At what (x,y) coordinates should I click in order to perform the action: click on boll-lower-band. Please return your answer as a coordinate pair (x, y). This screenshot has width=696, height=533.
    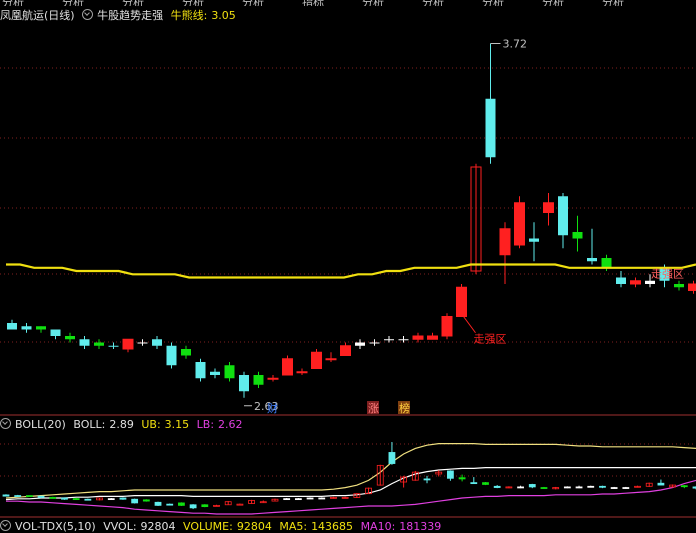
    Looking at the image, I should click on (351, 497).